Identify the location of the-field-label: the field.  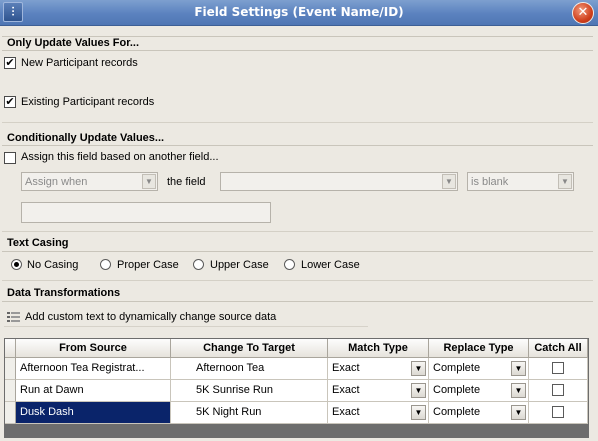
(186, 182).